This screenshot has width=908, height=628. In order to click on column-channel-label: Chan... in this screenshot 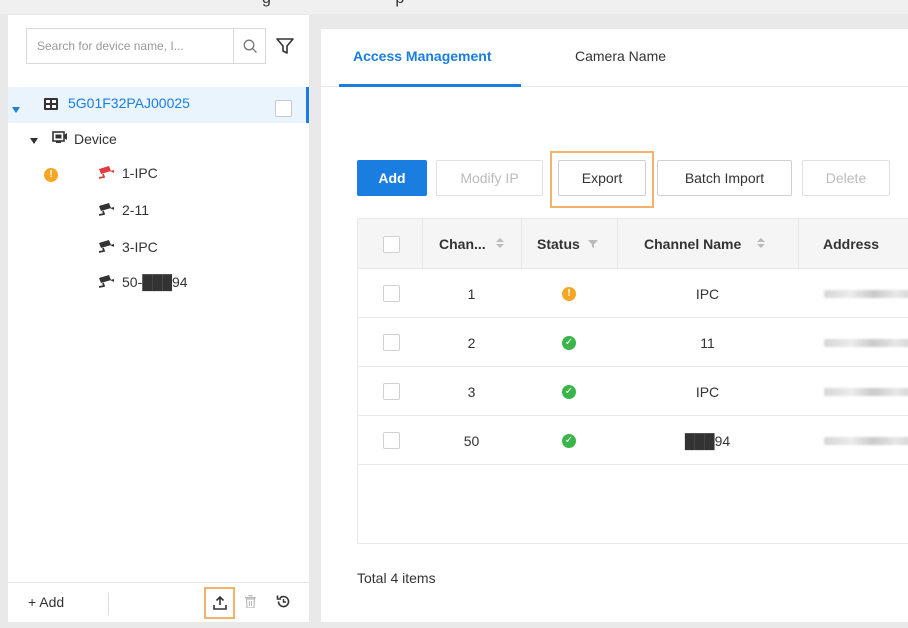, I will do `click(462, 244)`.